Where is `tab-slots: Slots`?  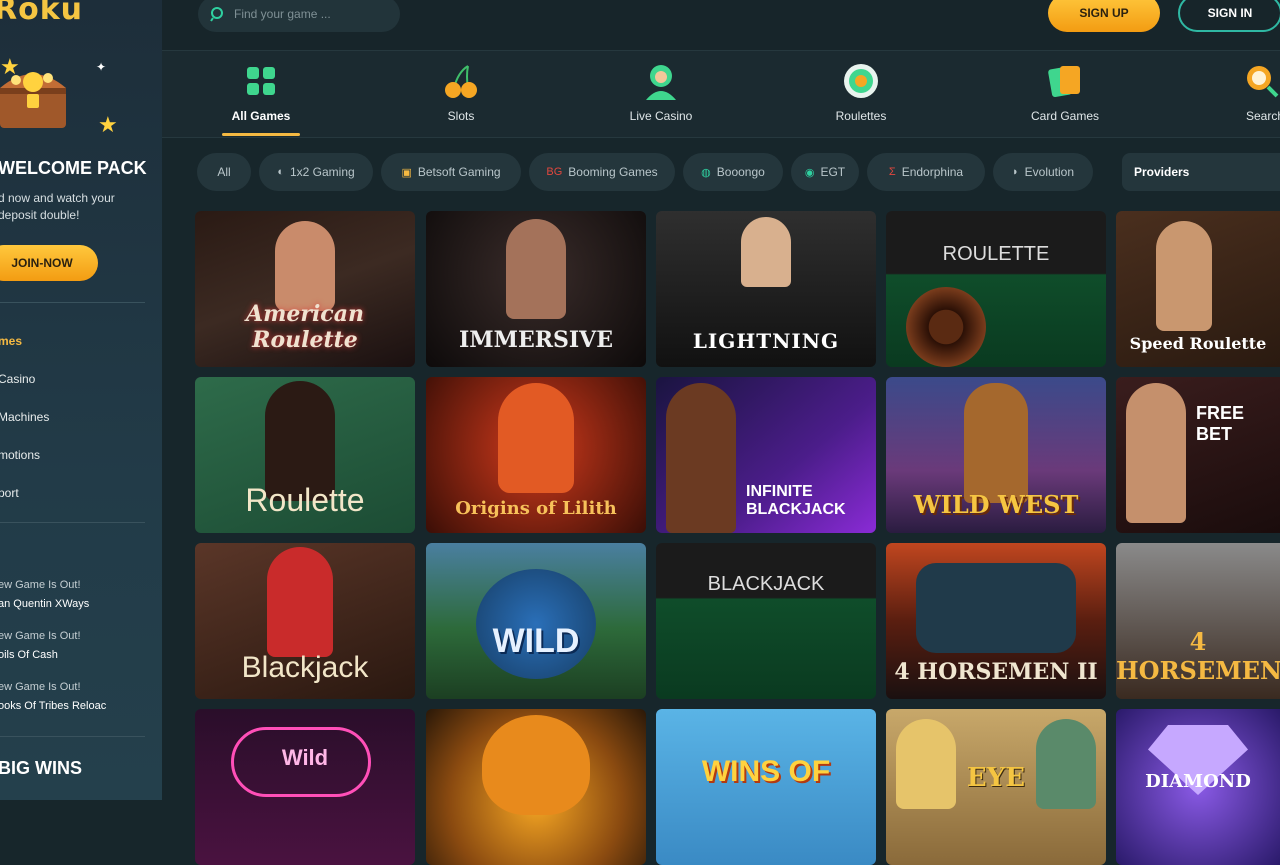
tab-slots: Slots is located at coordinates (461, 92).